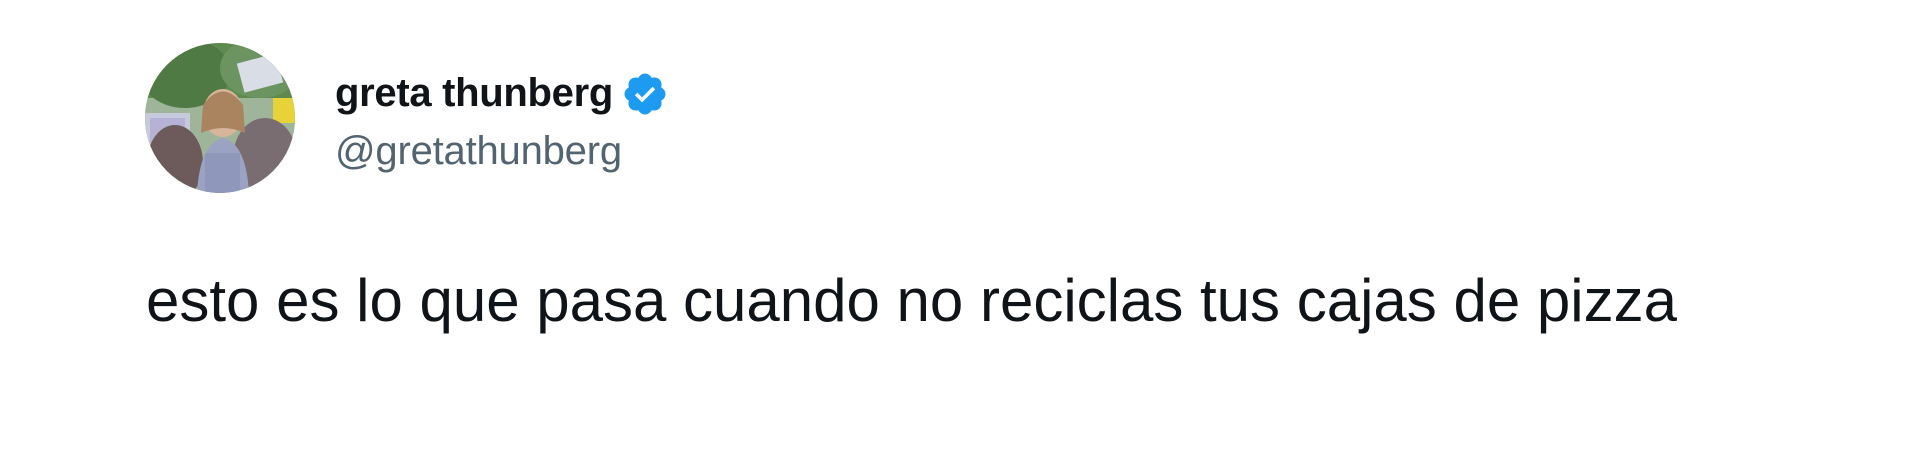  I want to click on avatar-image, so click(220, 118).